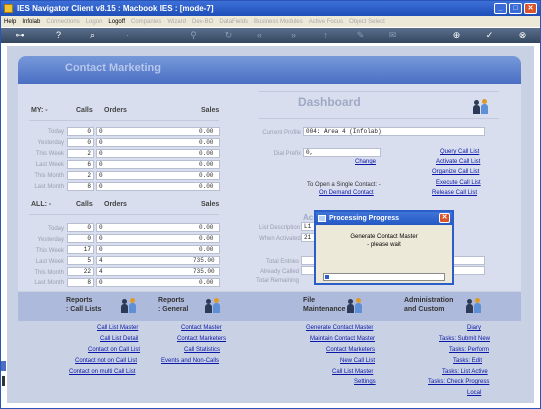 The image size is (541, 409). What do you see at coordinates (379, 91) in the screenshot?
I see `dashboard-top-divider` at bounding box center [379, 91].